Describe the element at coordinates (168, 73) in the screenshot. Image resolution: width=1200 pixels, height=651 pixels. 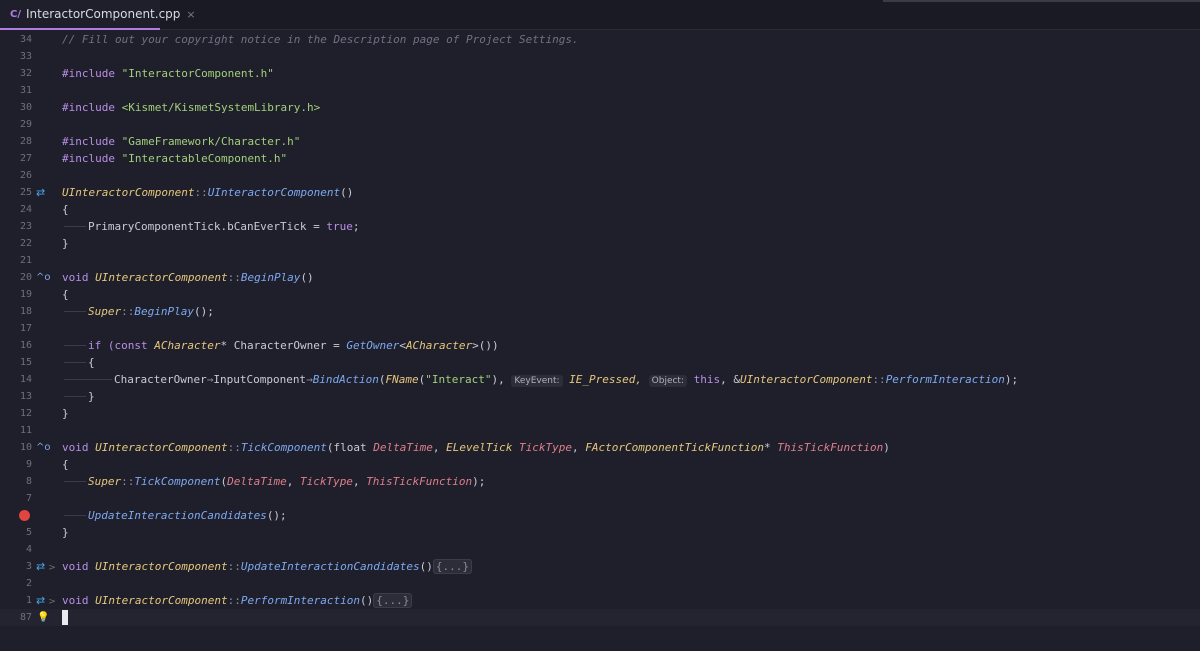
I see `code-text: #include "InteractorComponent.h"` at that location.